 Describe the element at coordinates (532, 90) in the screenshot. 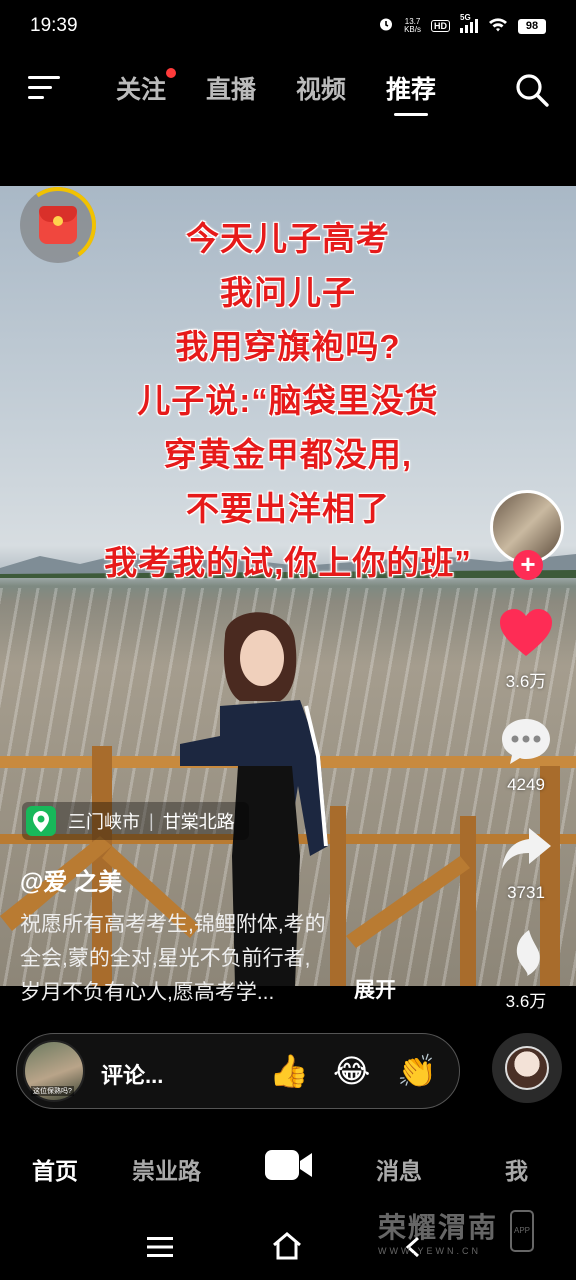

I see `search-icon` at that location.